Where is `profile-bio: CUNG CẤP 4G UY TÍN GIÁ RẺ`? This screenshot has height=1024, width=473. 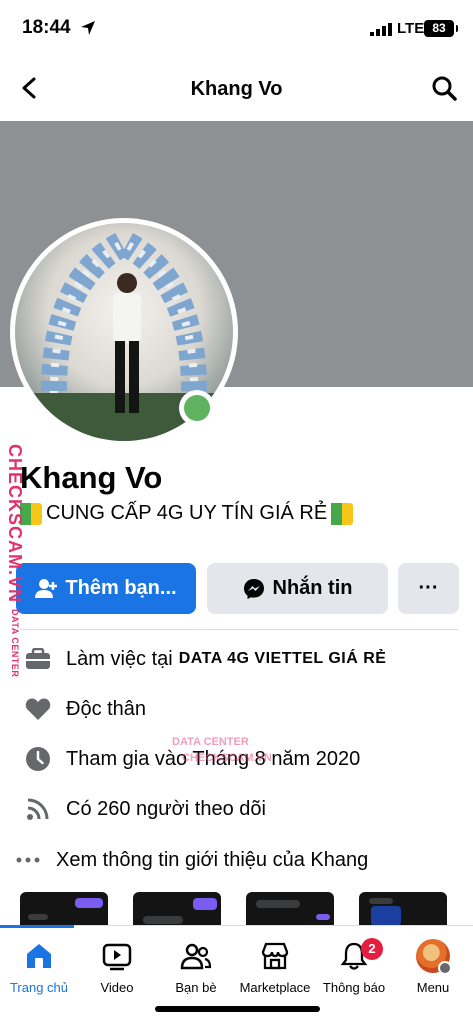 profile-bio: CUNG CẤP 4G UY TÍN GIÁ RẺ is located at coordinates (187, 513).